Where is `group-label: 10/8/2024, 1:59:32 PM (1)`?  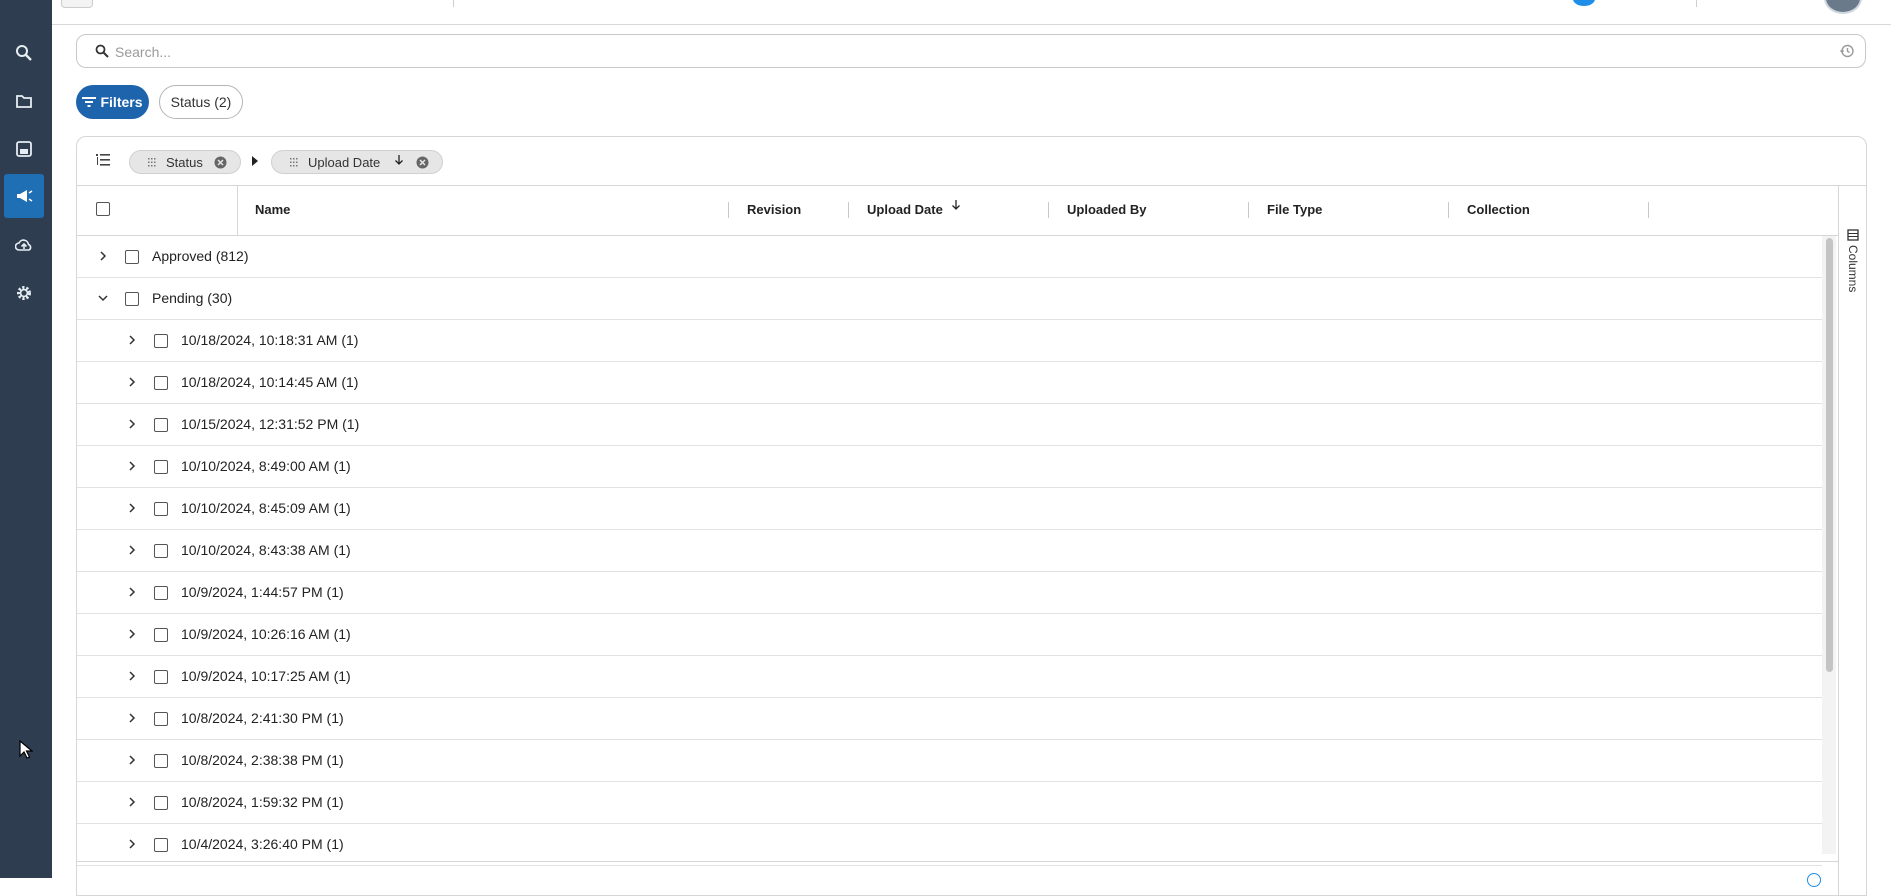 group-label: 10/8/2024, 1:59:32 PM (1) is located at coordinates (262, 802).